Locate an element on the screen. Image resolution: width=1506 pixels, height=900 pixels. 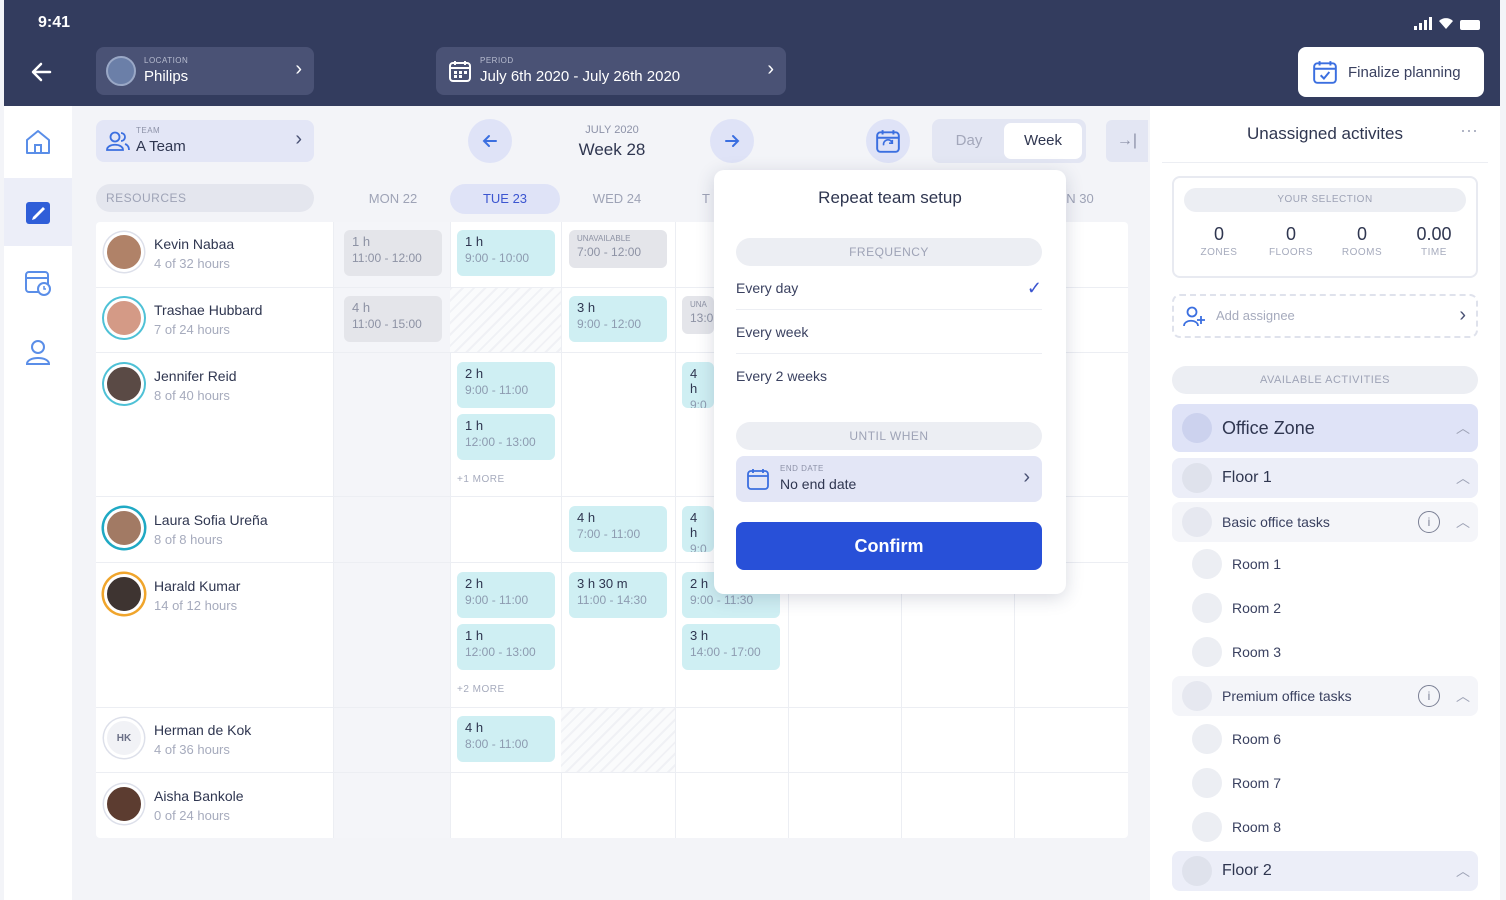
add-assignee-button: Add assignee › is located at coordinates (1325, 316).